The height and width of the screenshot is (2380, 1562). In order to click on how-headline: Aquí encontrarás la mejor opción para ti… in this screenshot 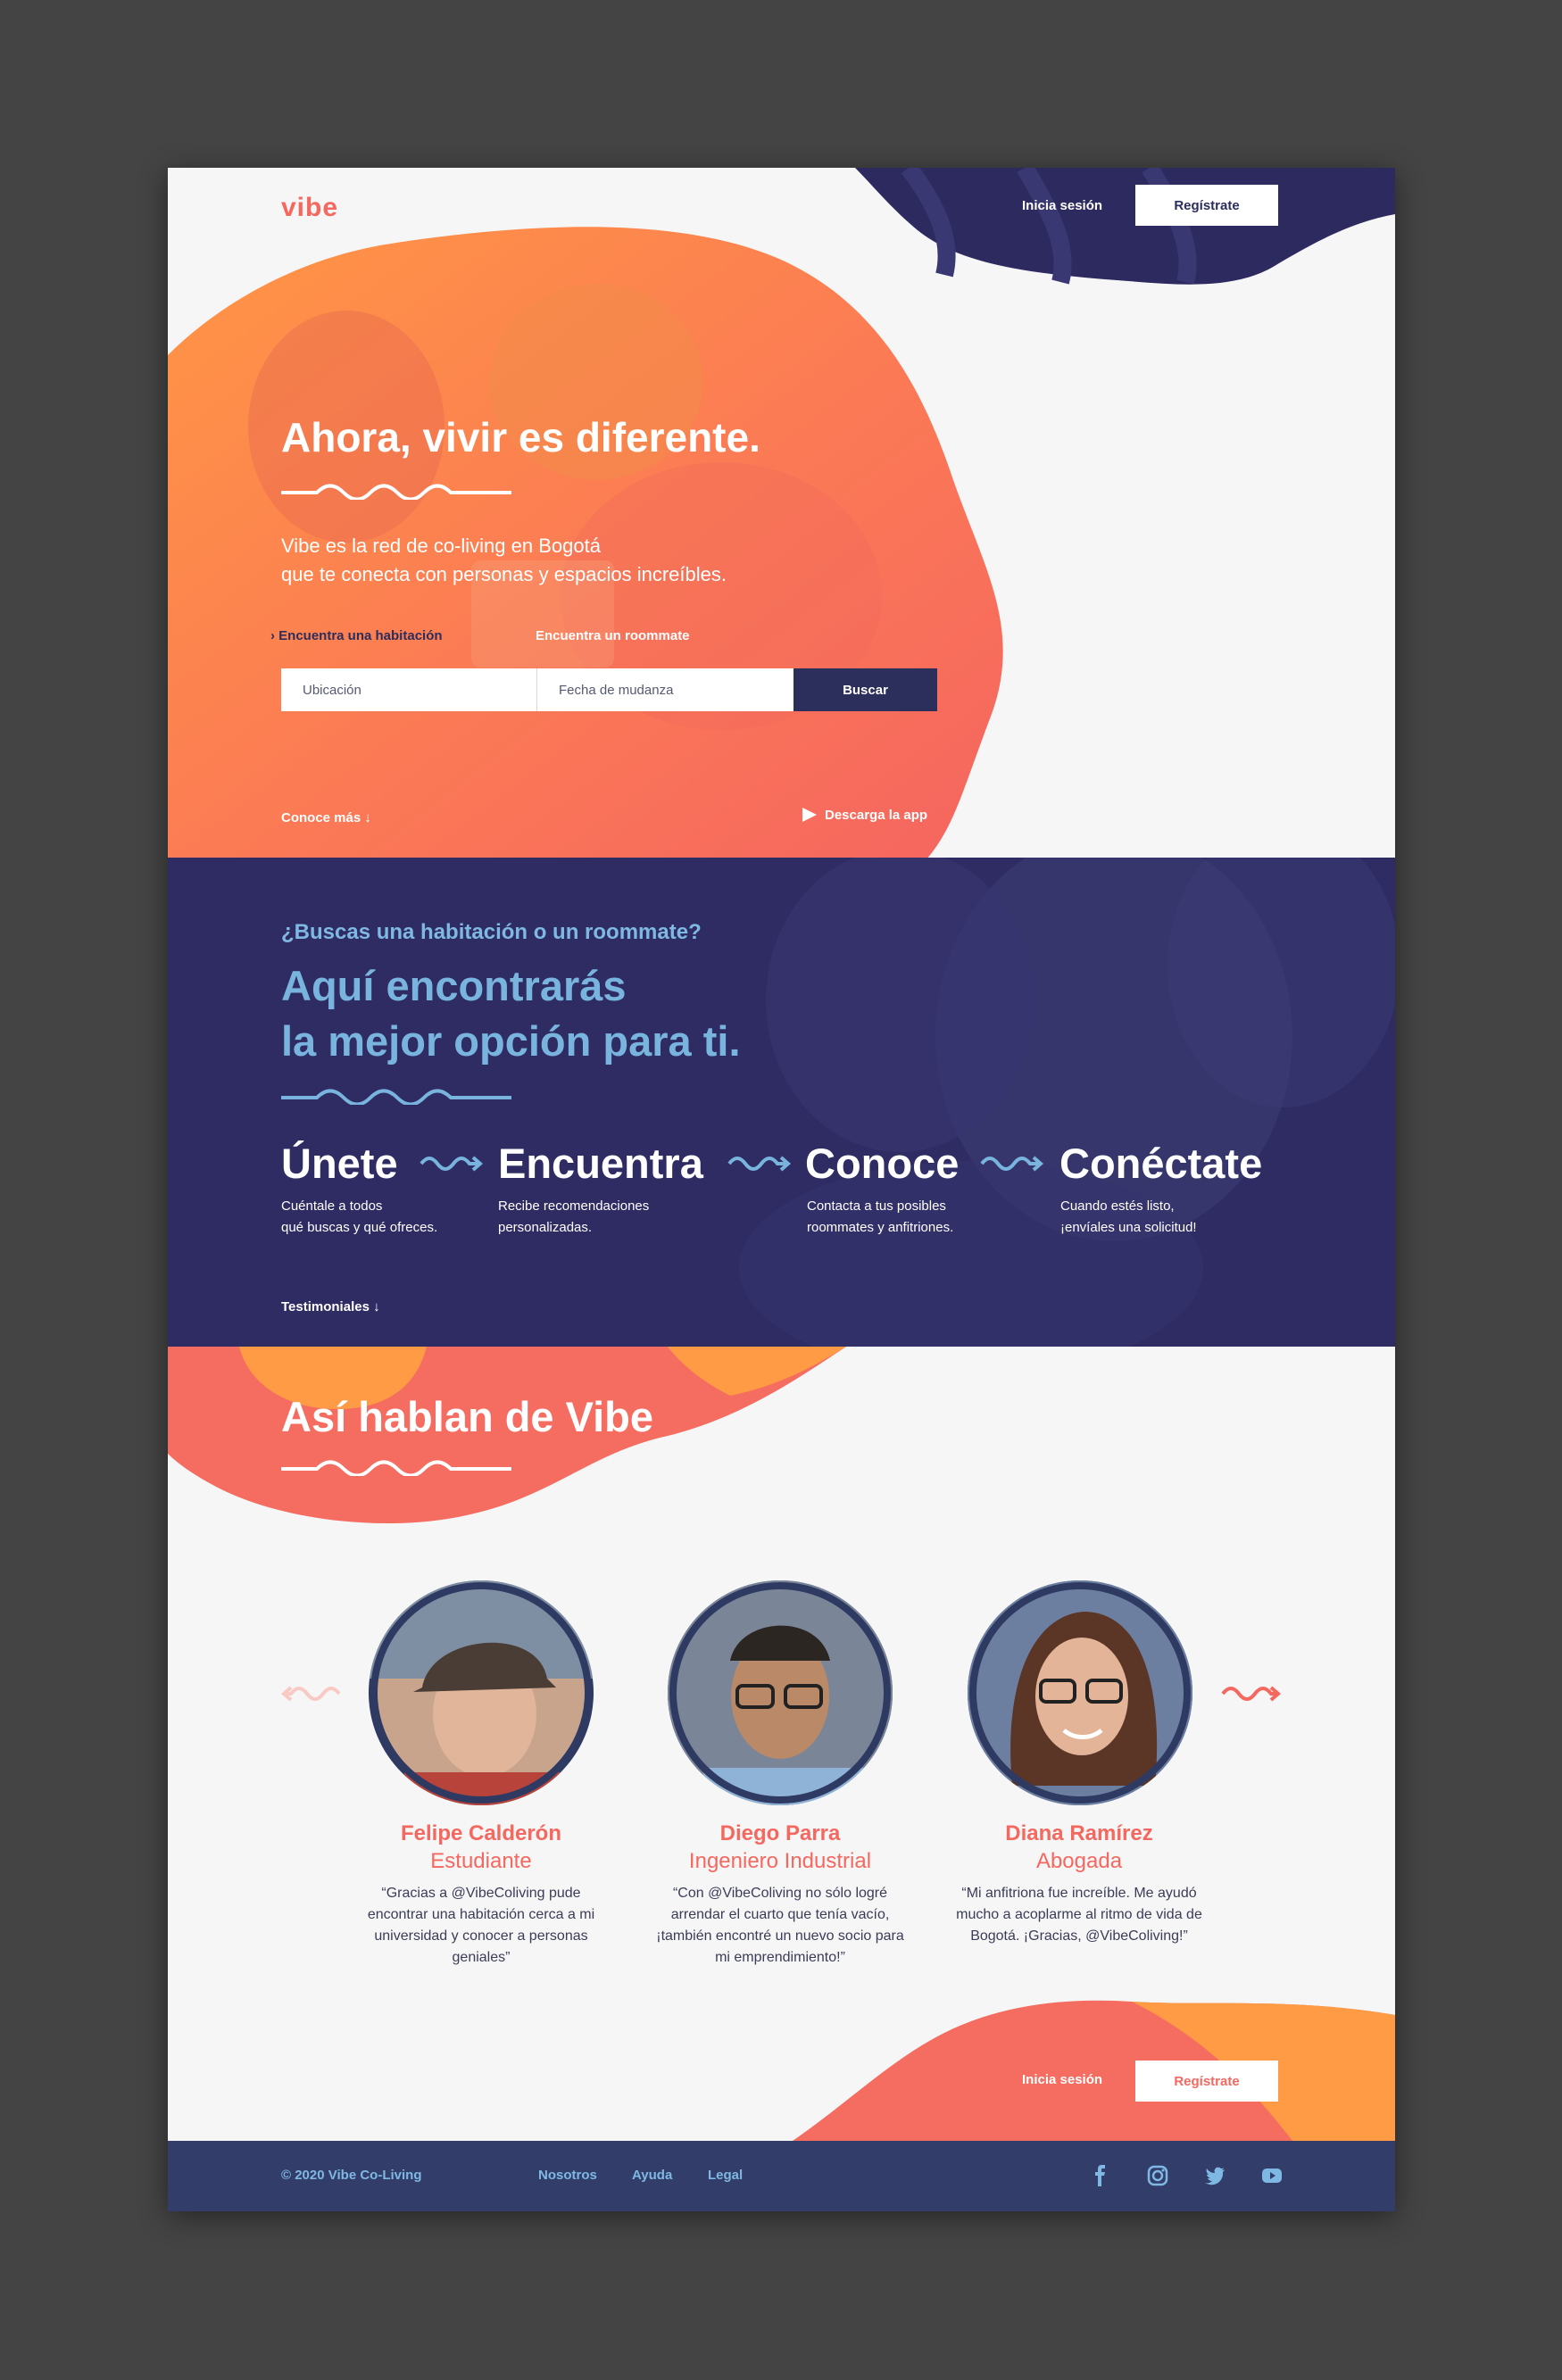, I will do `click(511, 1013)`.